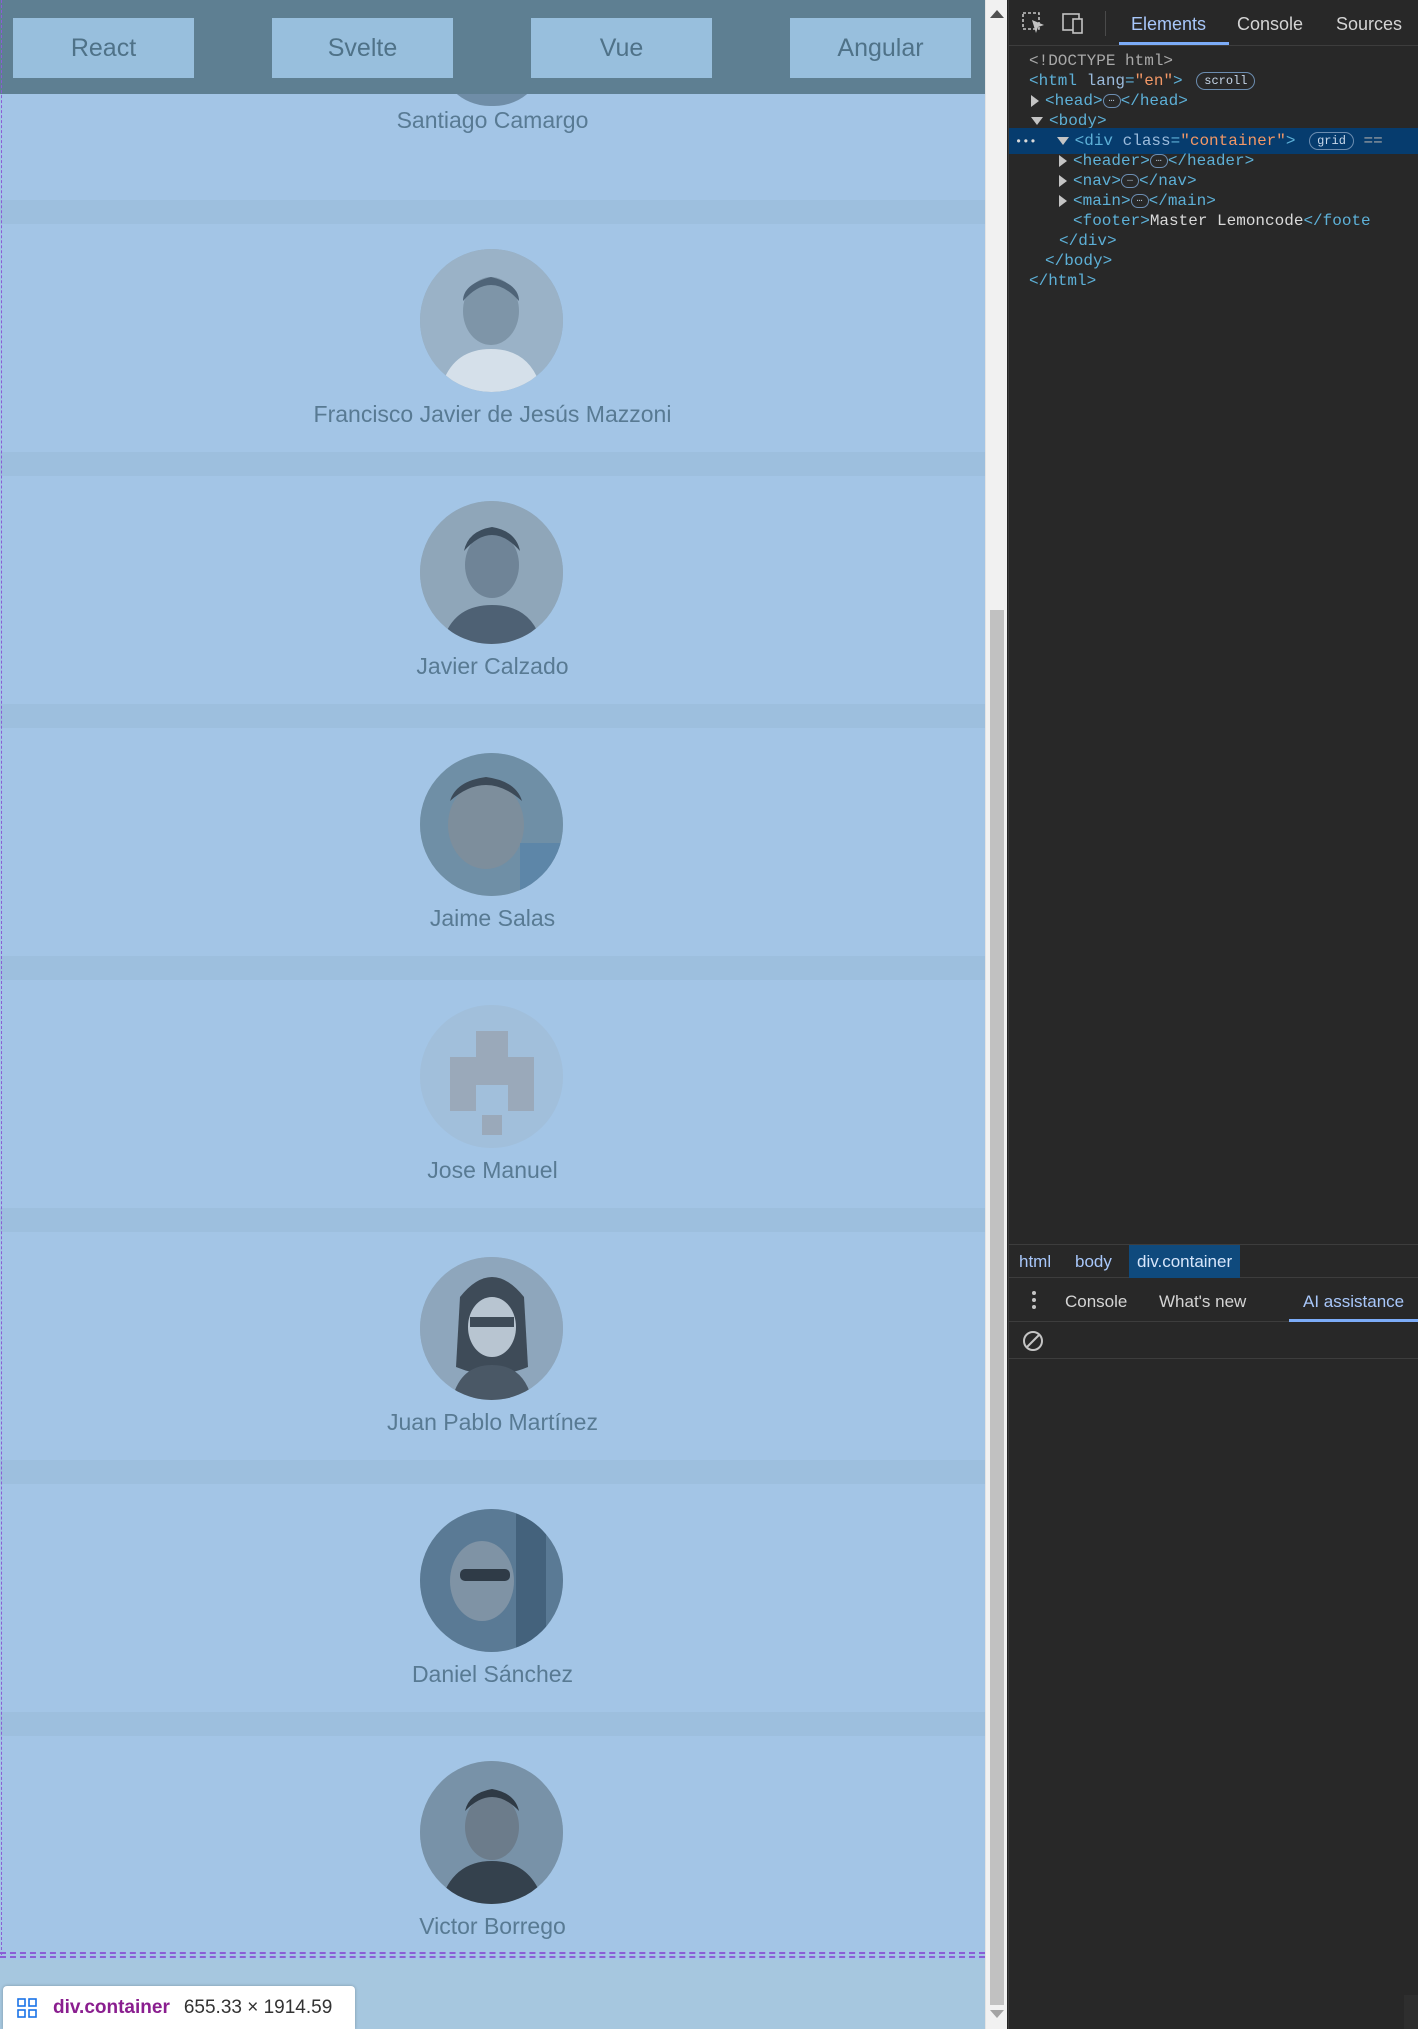 Image resolution: width=1418 pixels, height=2029 pixels. Describe the element at coordinates (1034, 23) in the screenshot. I see `inspect-element-icon` at that location.